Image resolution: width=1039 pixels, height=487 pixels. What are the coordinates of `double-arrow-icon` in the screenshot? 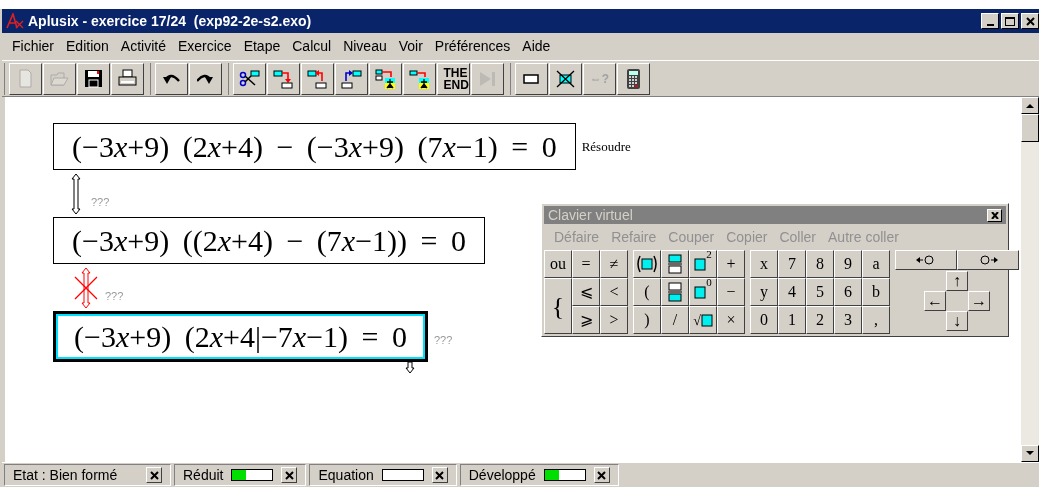 It's located at (76, 193).